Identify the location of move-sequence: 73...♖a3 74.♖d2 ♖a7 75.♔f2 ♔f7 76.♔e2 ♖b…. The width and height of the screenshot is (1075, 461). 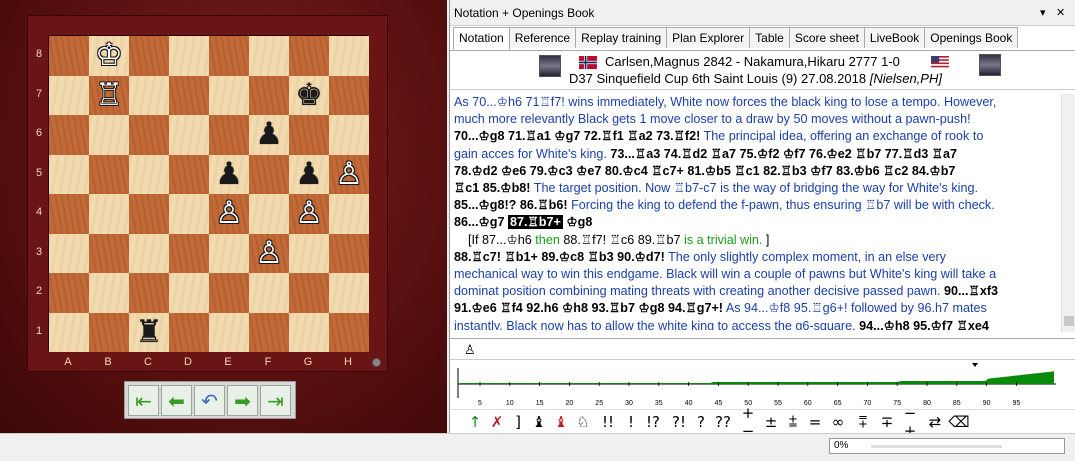
(783, 154).